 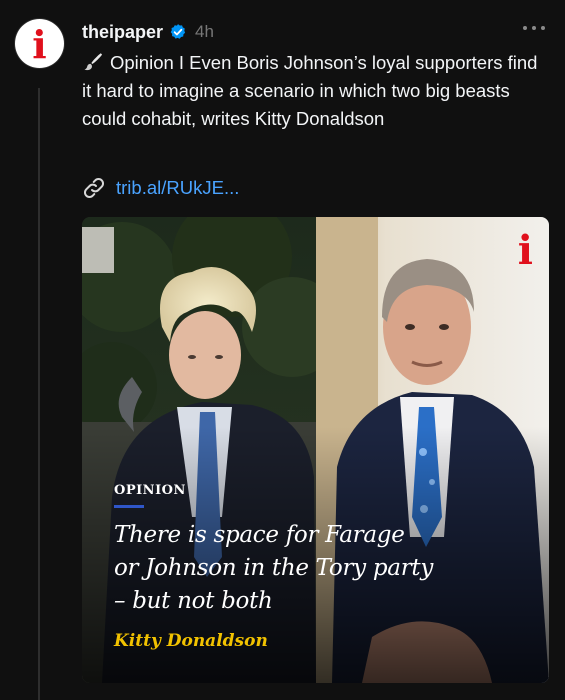 I want to click on article-author: Kitty Donaldson, so click(x=191, y=641).